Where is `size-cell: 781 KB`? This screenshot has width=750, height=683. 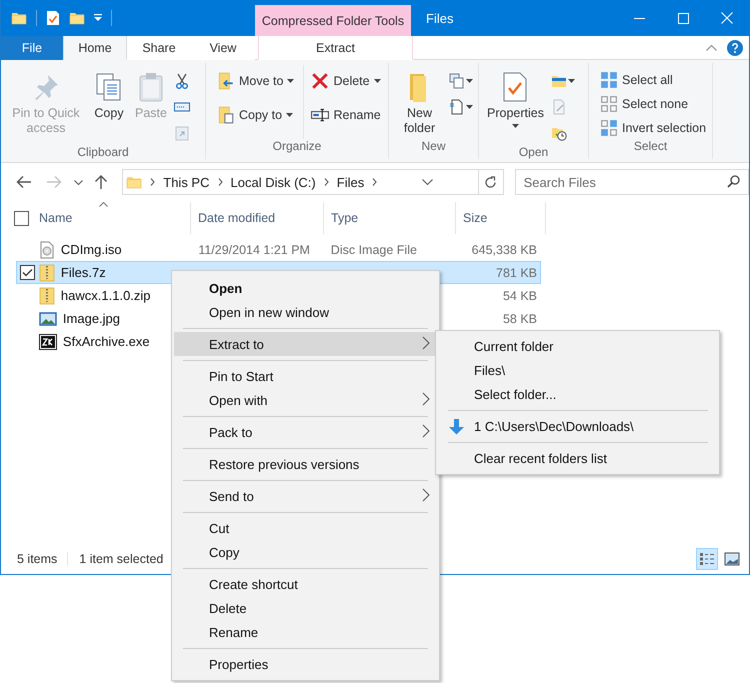 size-cell: 781 KB is located at coordinates (517, 273).